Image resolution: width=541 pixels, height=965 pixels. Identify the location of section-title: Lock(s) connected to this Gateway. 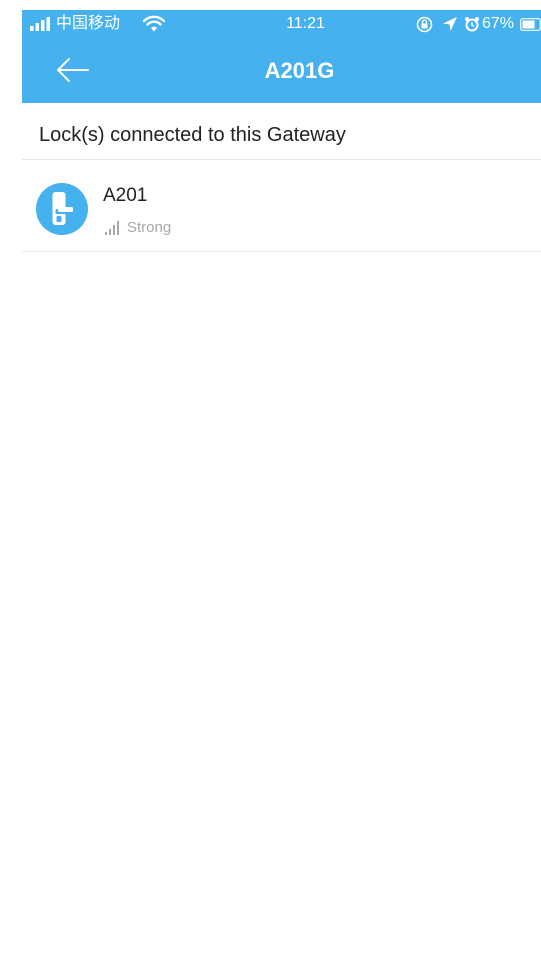
(192, 135).